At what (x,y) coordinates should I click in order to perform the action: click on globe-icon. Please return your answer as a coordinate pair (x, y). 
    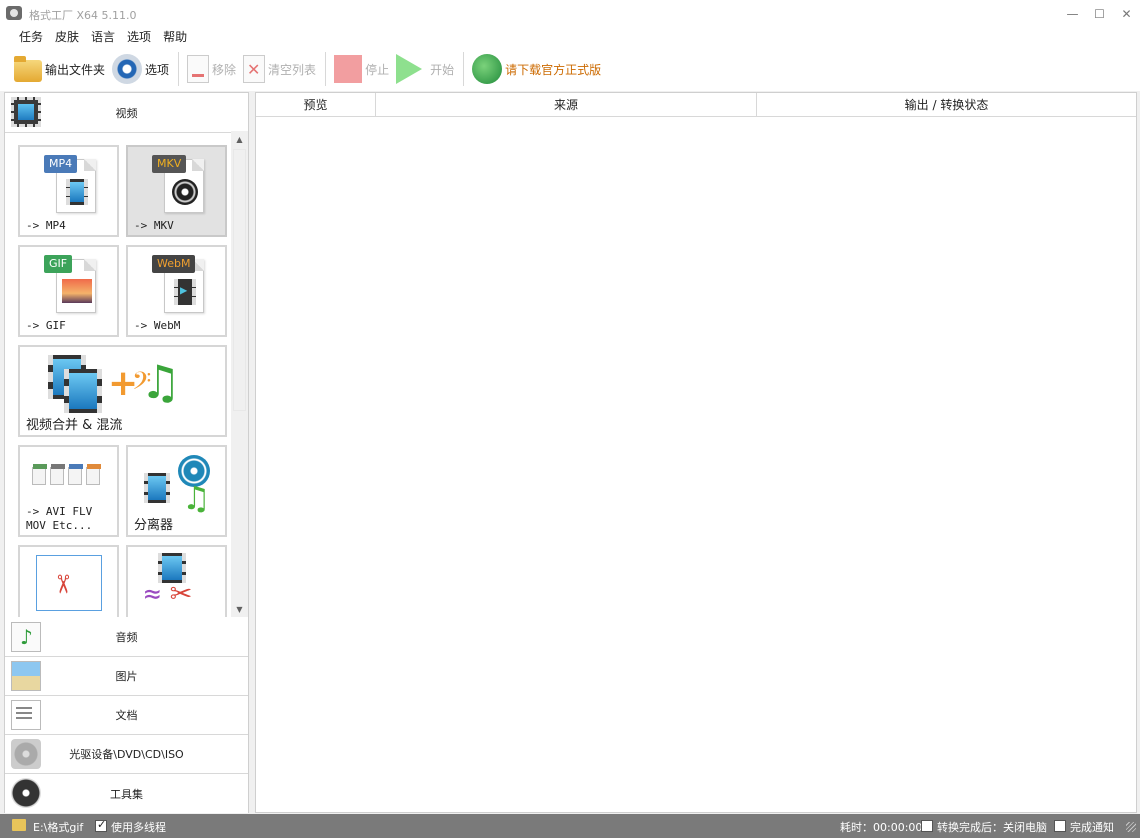
    Looking at the image, I should click on (487, 69).